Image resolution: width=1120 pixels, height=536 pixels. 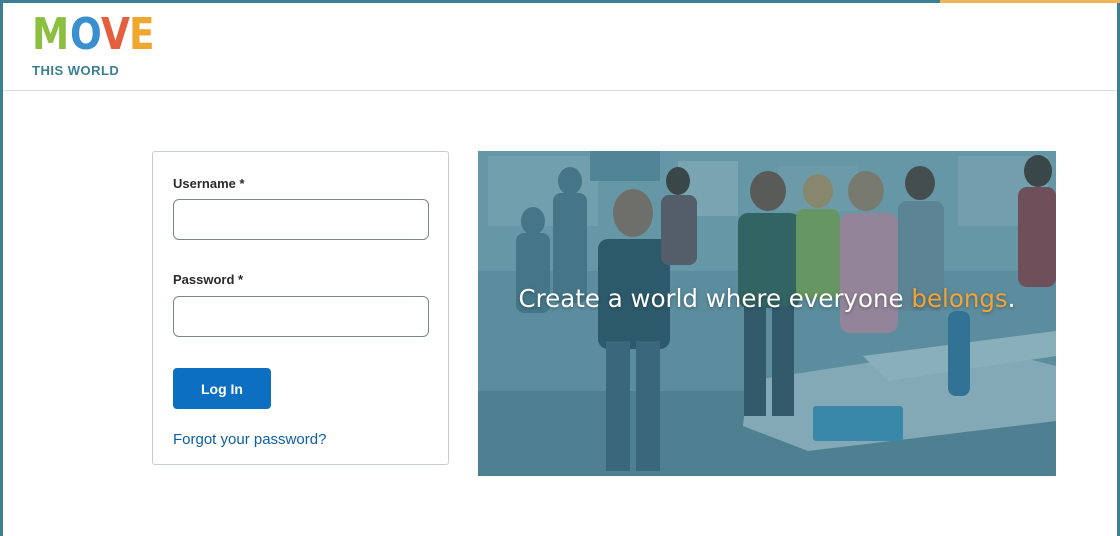 What do you see at coordinates (301, 219) in the screenshot?
I see `username-input` at bounding box center [301, 219].